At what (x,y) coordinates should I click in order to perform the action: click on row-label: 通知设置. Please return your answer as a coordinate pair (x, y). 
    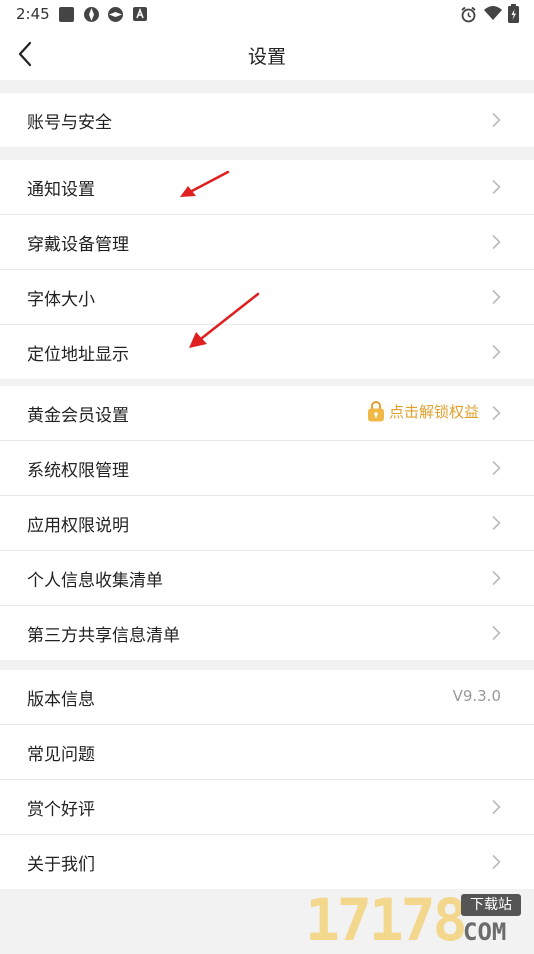
    Looking at the image, I should click on (61, 190).